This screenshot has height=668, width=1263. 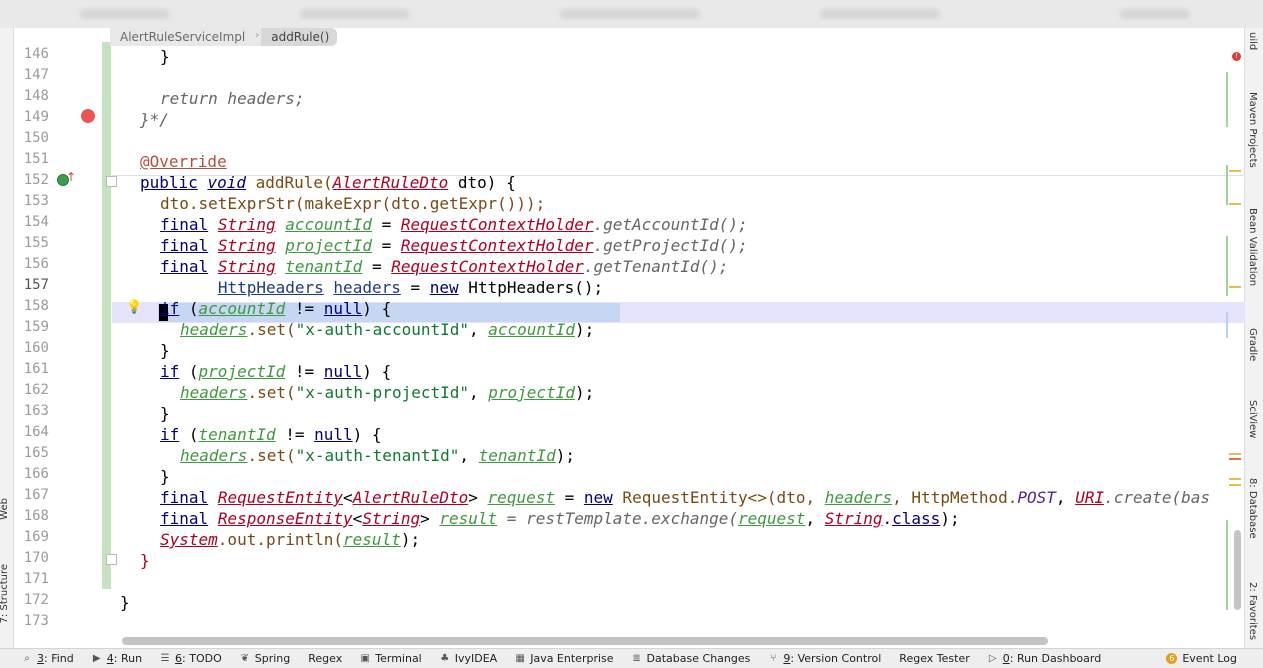 I want to click on breadcrumb-class: AlertRuleServiceImpl, so click(x=182, y=37).